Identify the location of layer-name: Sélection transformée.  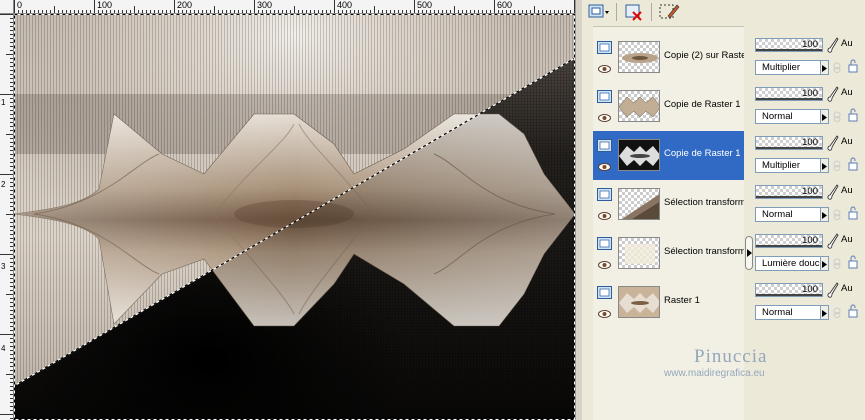
(704, 202).